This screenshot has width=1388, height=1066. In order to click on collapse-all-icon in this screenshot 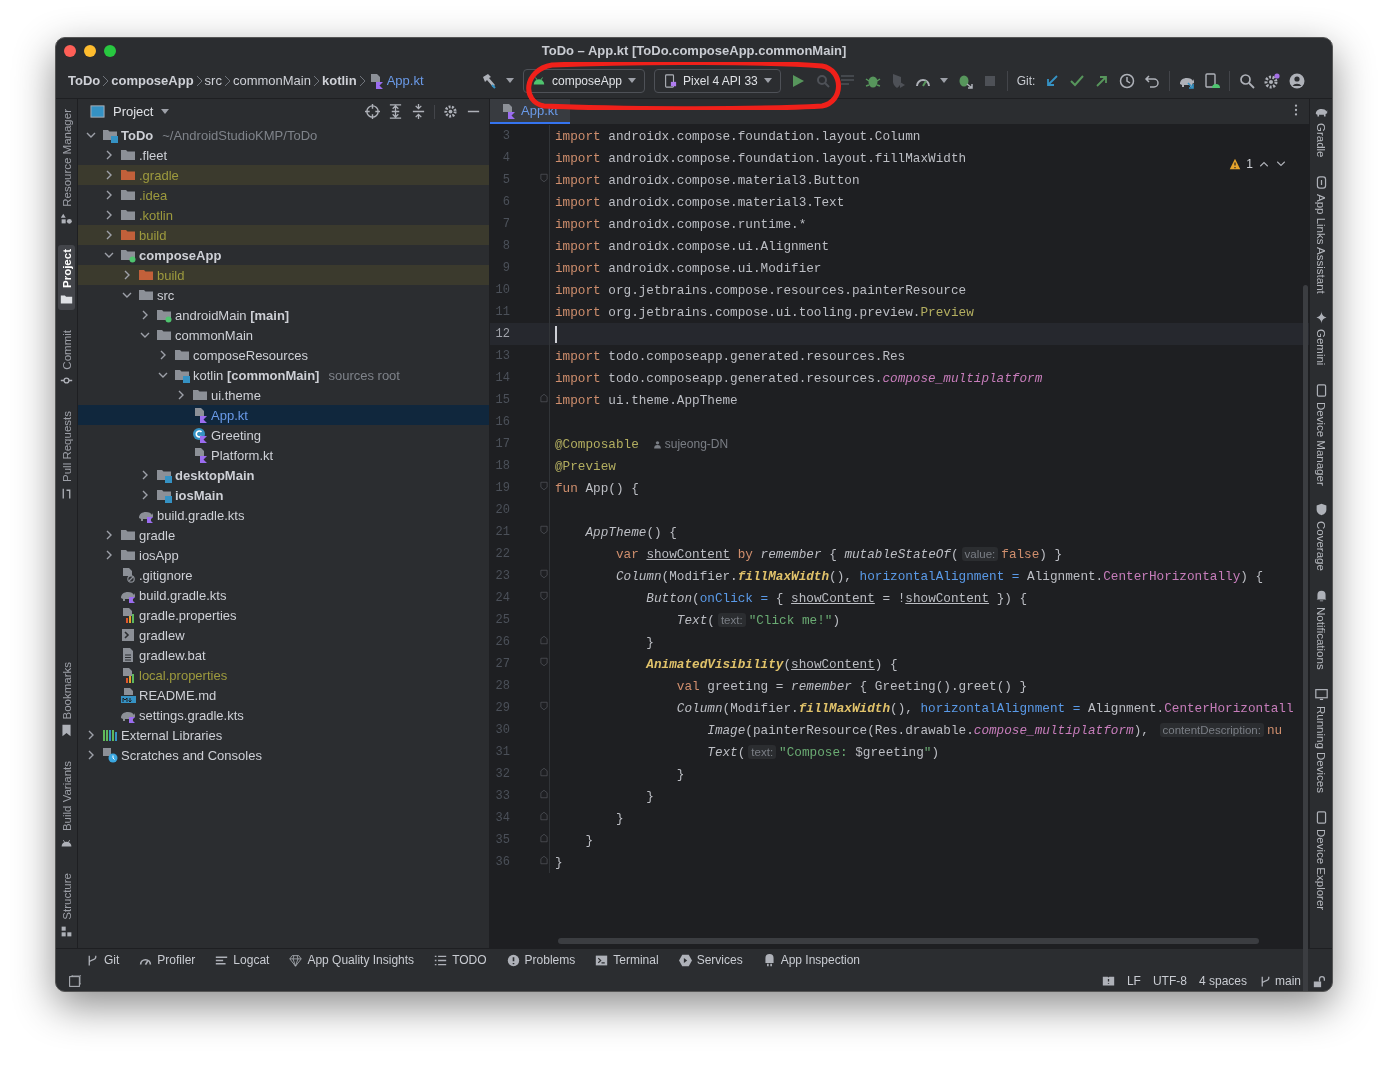, I will do `click(418, 111)`.